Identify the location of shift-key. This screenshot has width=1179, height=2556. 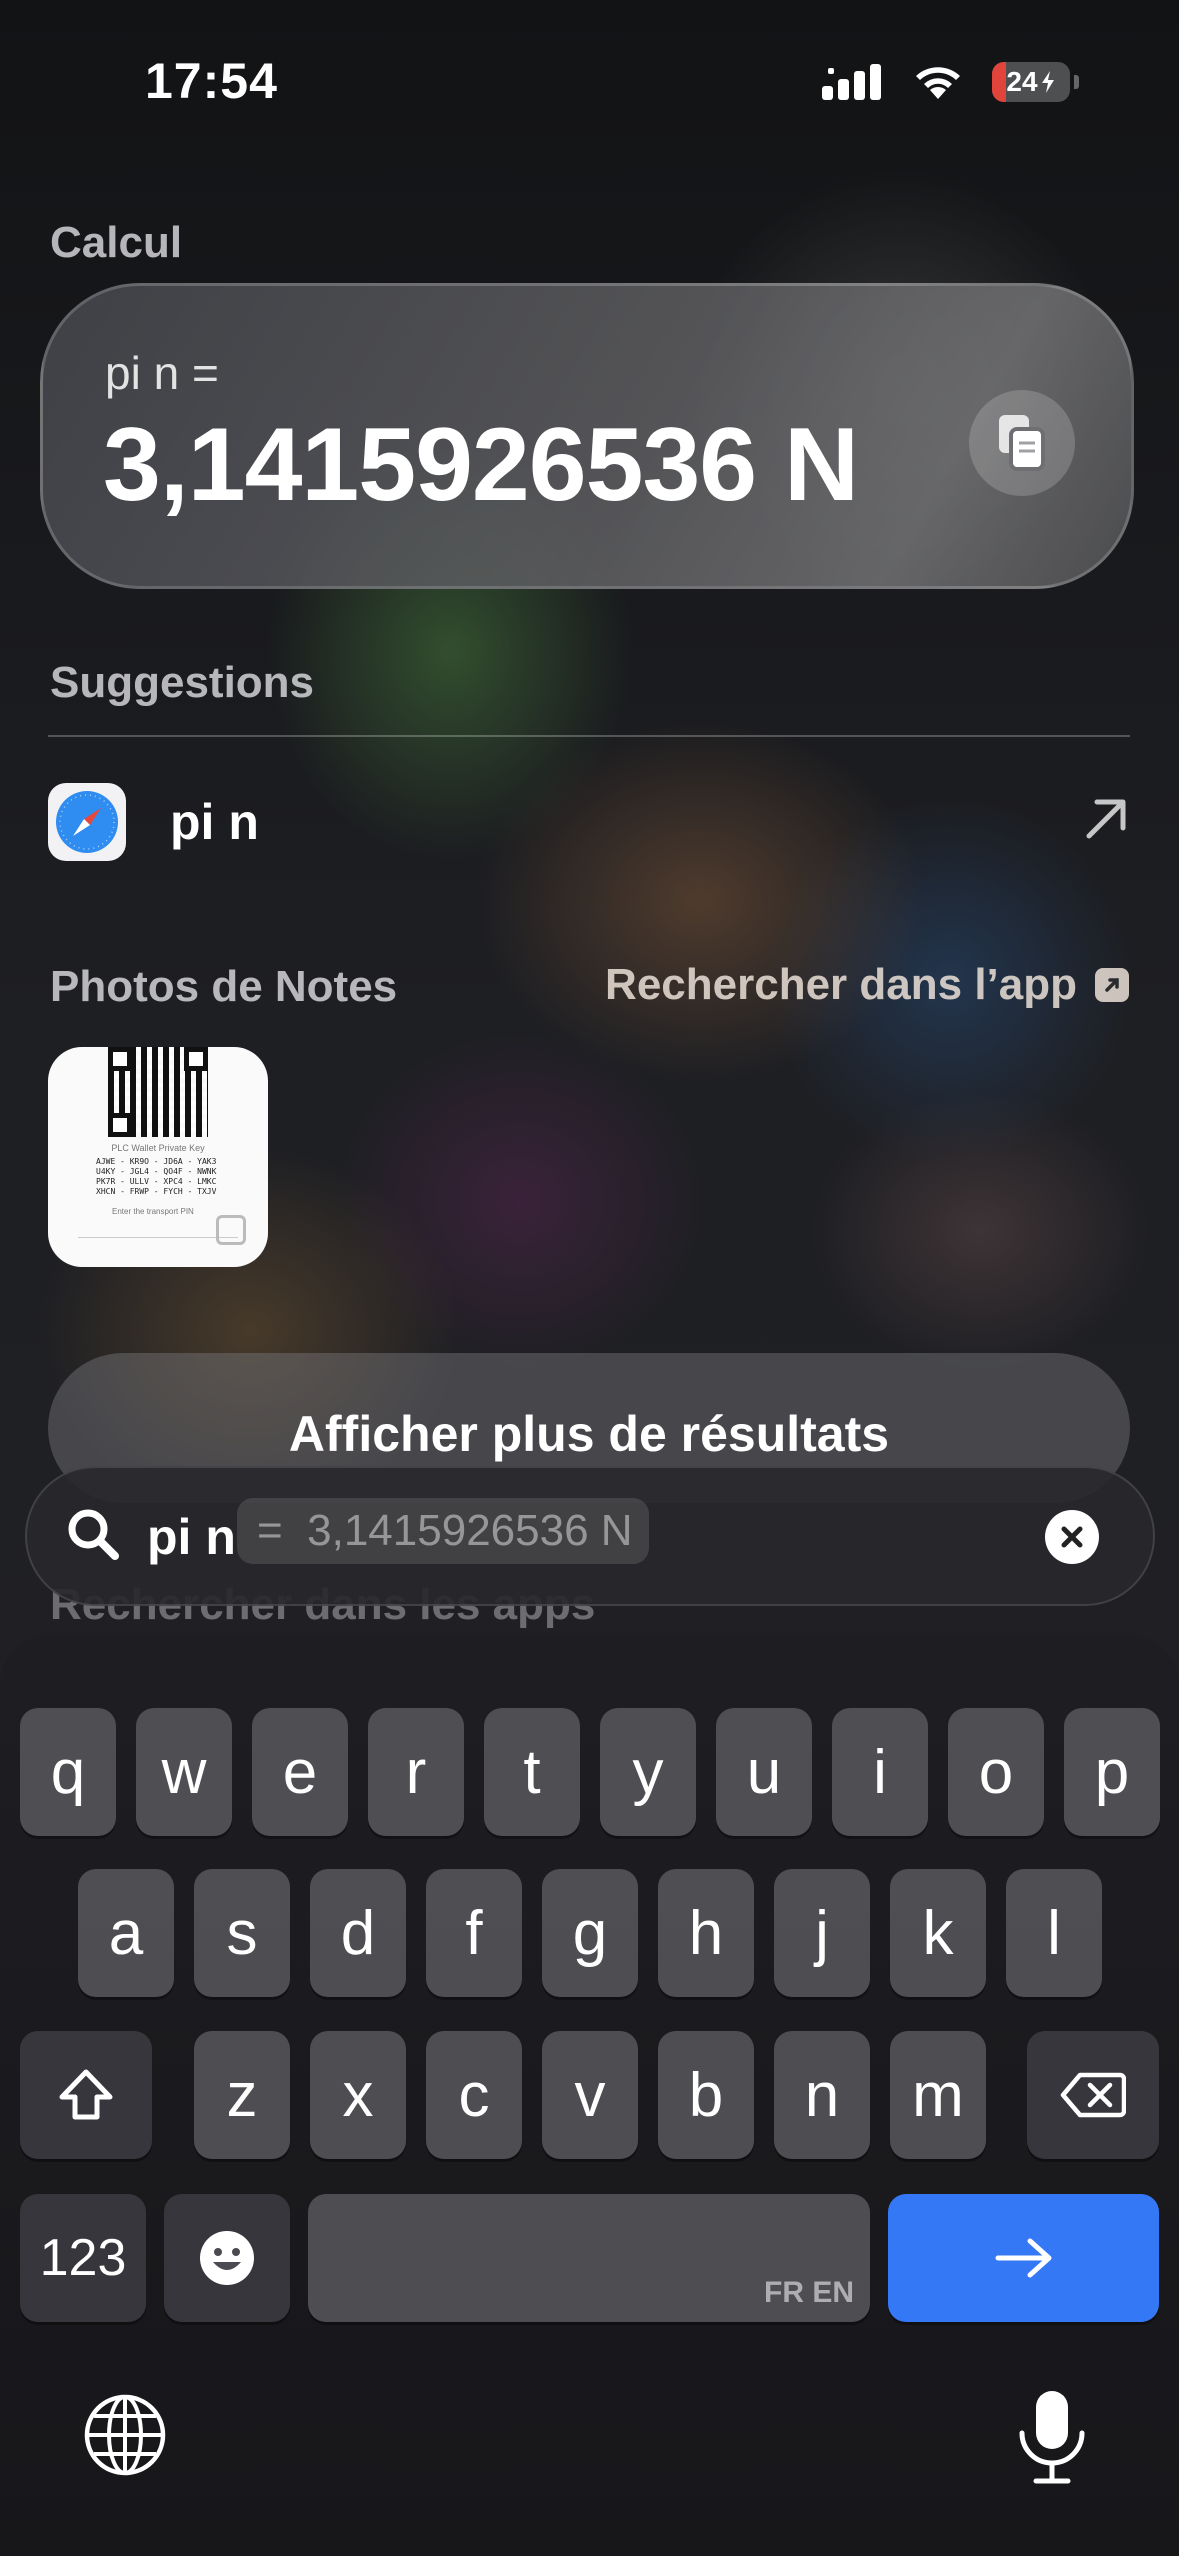
(86, 2095).